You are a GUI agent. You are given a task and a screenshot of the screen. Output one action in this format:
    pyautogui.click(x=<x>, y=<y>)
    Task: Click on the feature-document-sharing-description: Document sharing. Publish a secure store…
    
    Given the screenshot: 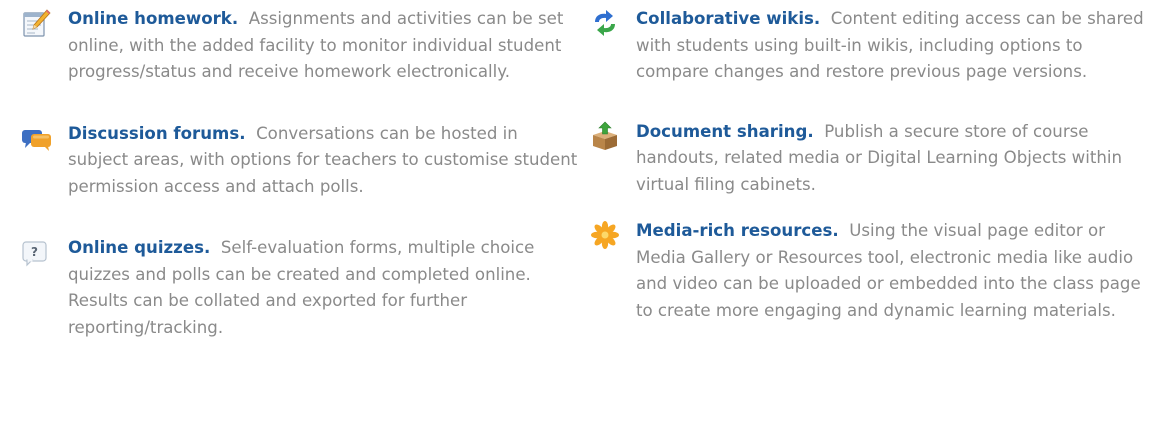 What is the action you would take?
    pyautogui.click(x=892, y=159)
    